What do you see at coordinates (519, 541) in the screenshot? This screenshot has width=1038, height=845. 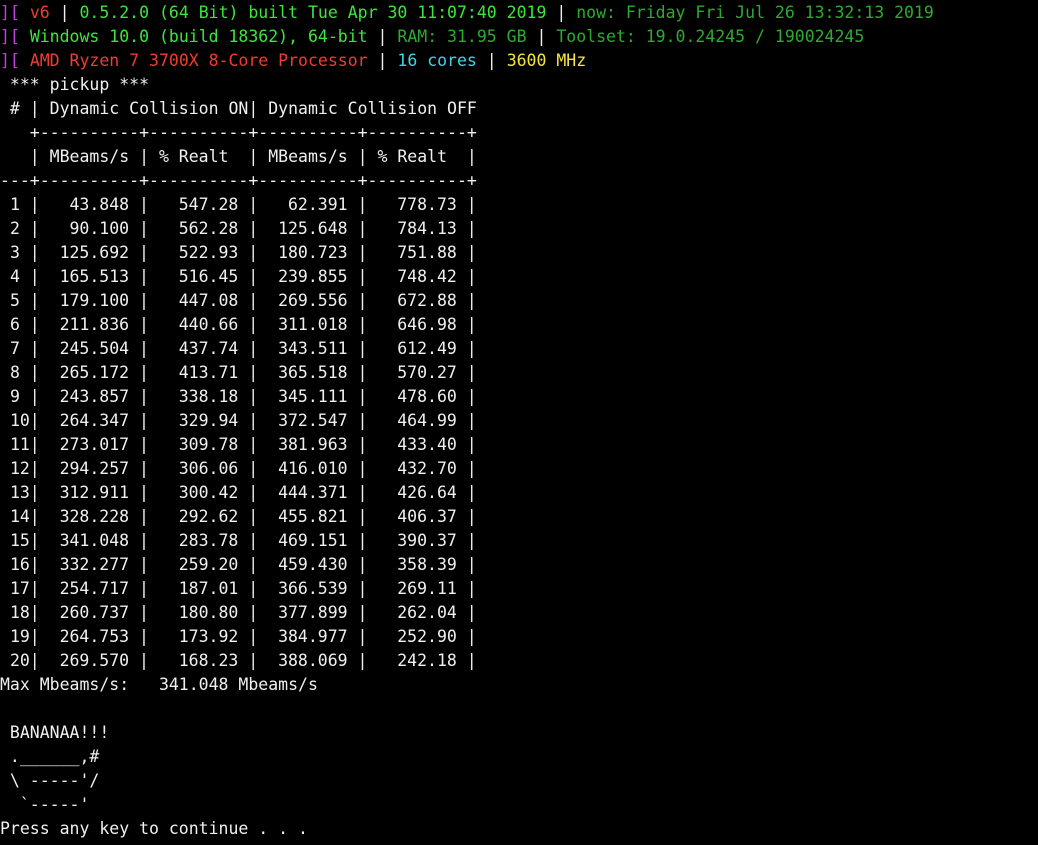 I see `table-row: 15| 341.048 | 283.78 | 469.151 | 390.37 |` at bounding box center [519, 541].